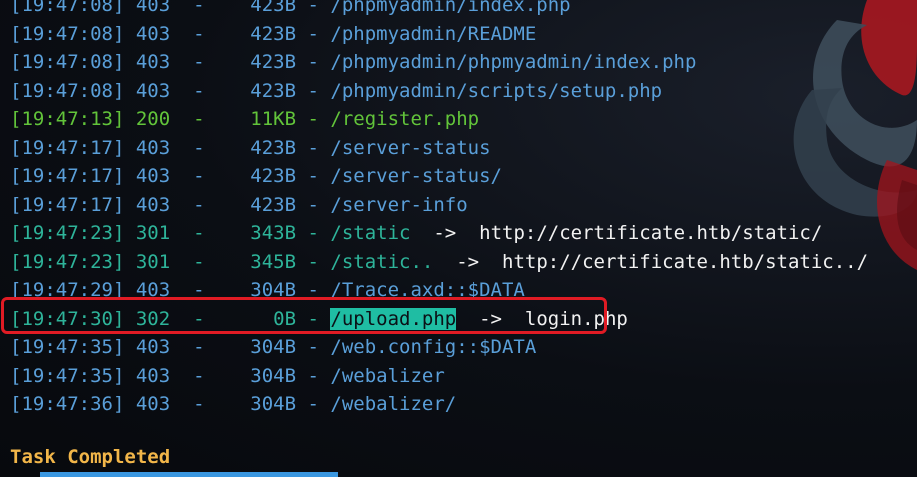 This screenshot has width=917, height=477. What do you see at coordinates (153, 119) in the screenshot?
I see `log-status-code: 200` at bounding box center [153, 119].